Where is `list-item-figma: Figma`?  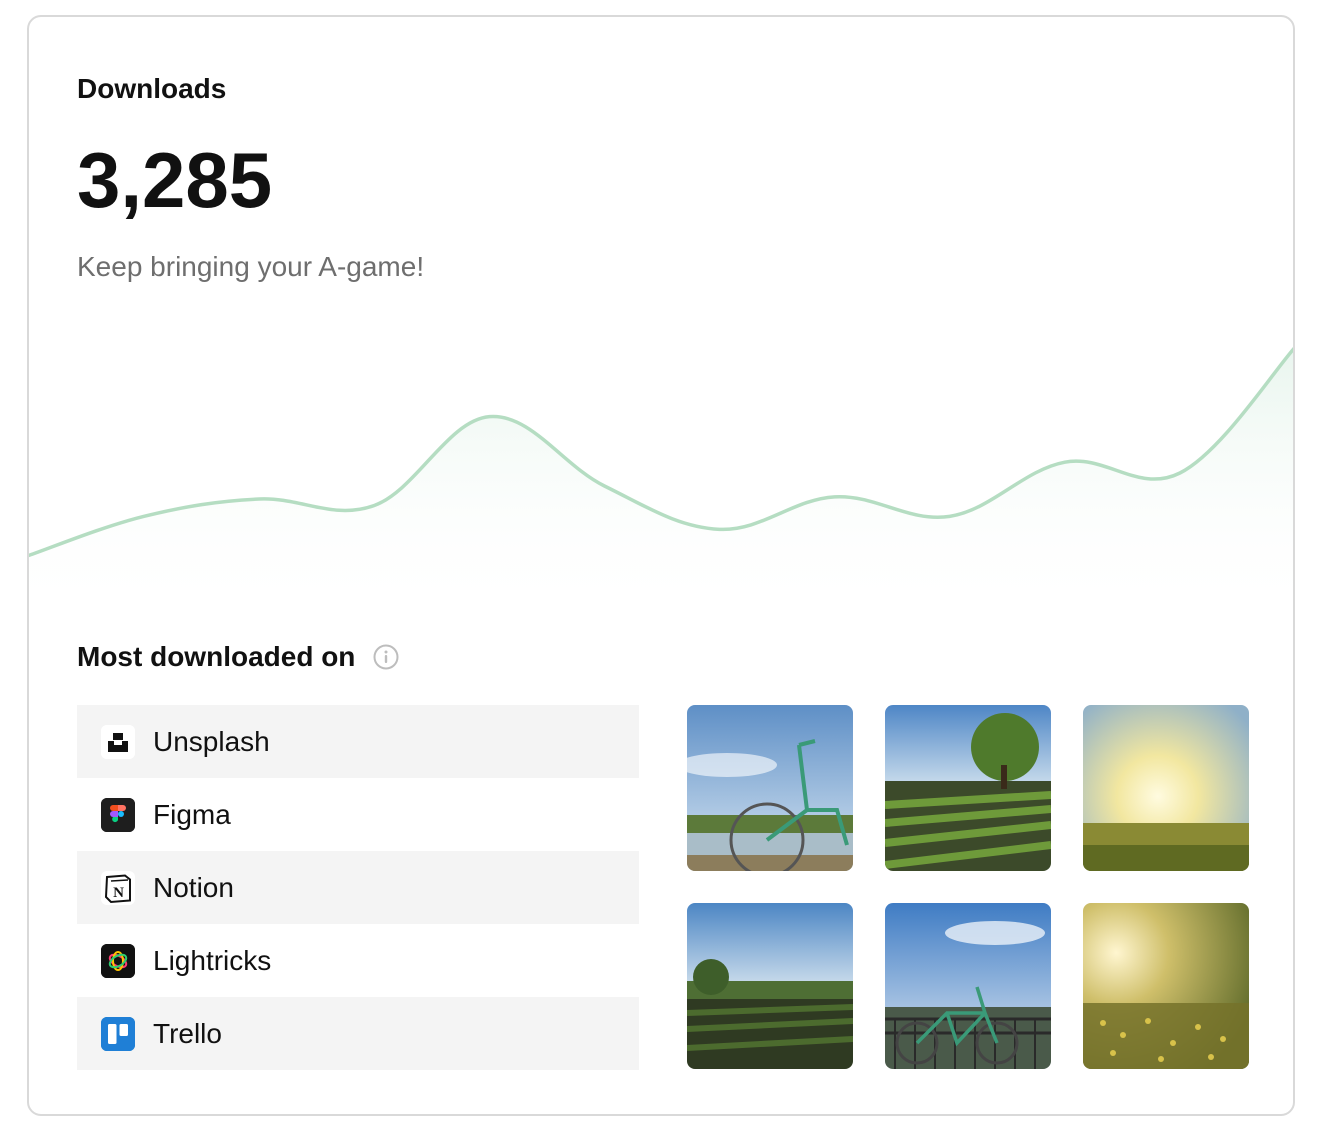 list-item-figma: Figma is located at coordinates (358, 814).